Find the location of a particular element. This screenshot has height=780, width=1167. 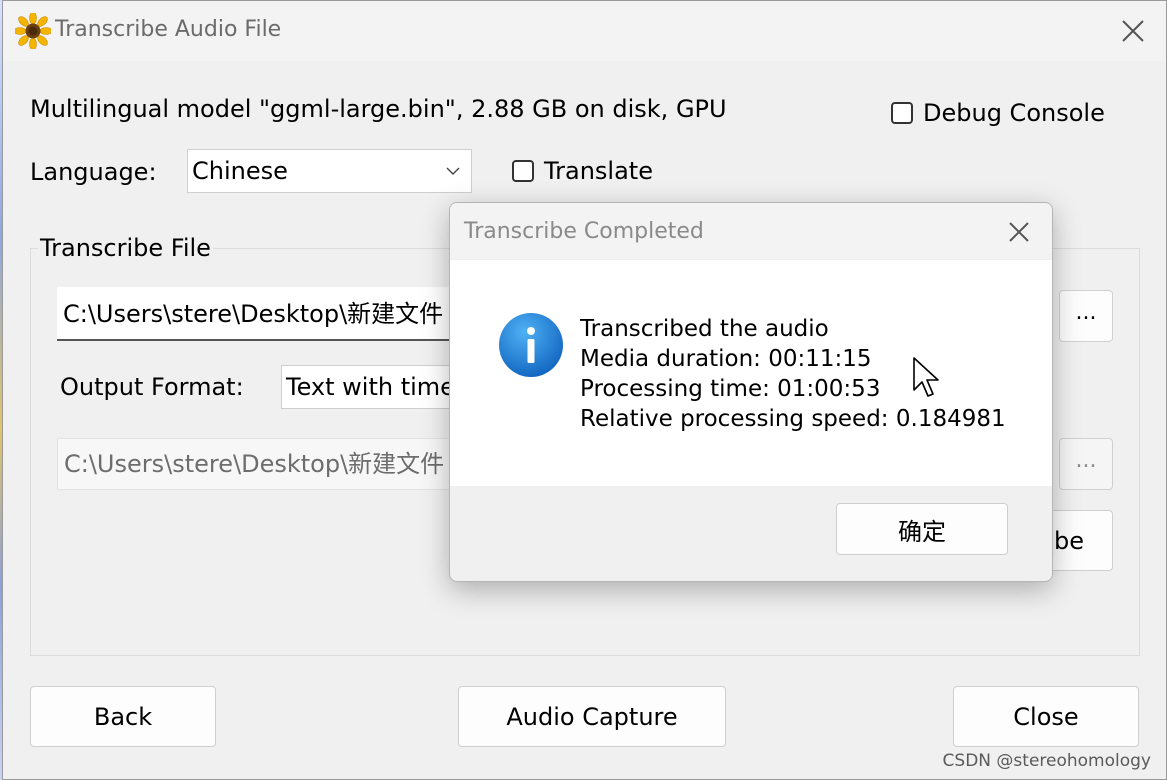

close-button: Close is located at coordinates (1046, 716).